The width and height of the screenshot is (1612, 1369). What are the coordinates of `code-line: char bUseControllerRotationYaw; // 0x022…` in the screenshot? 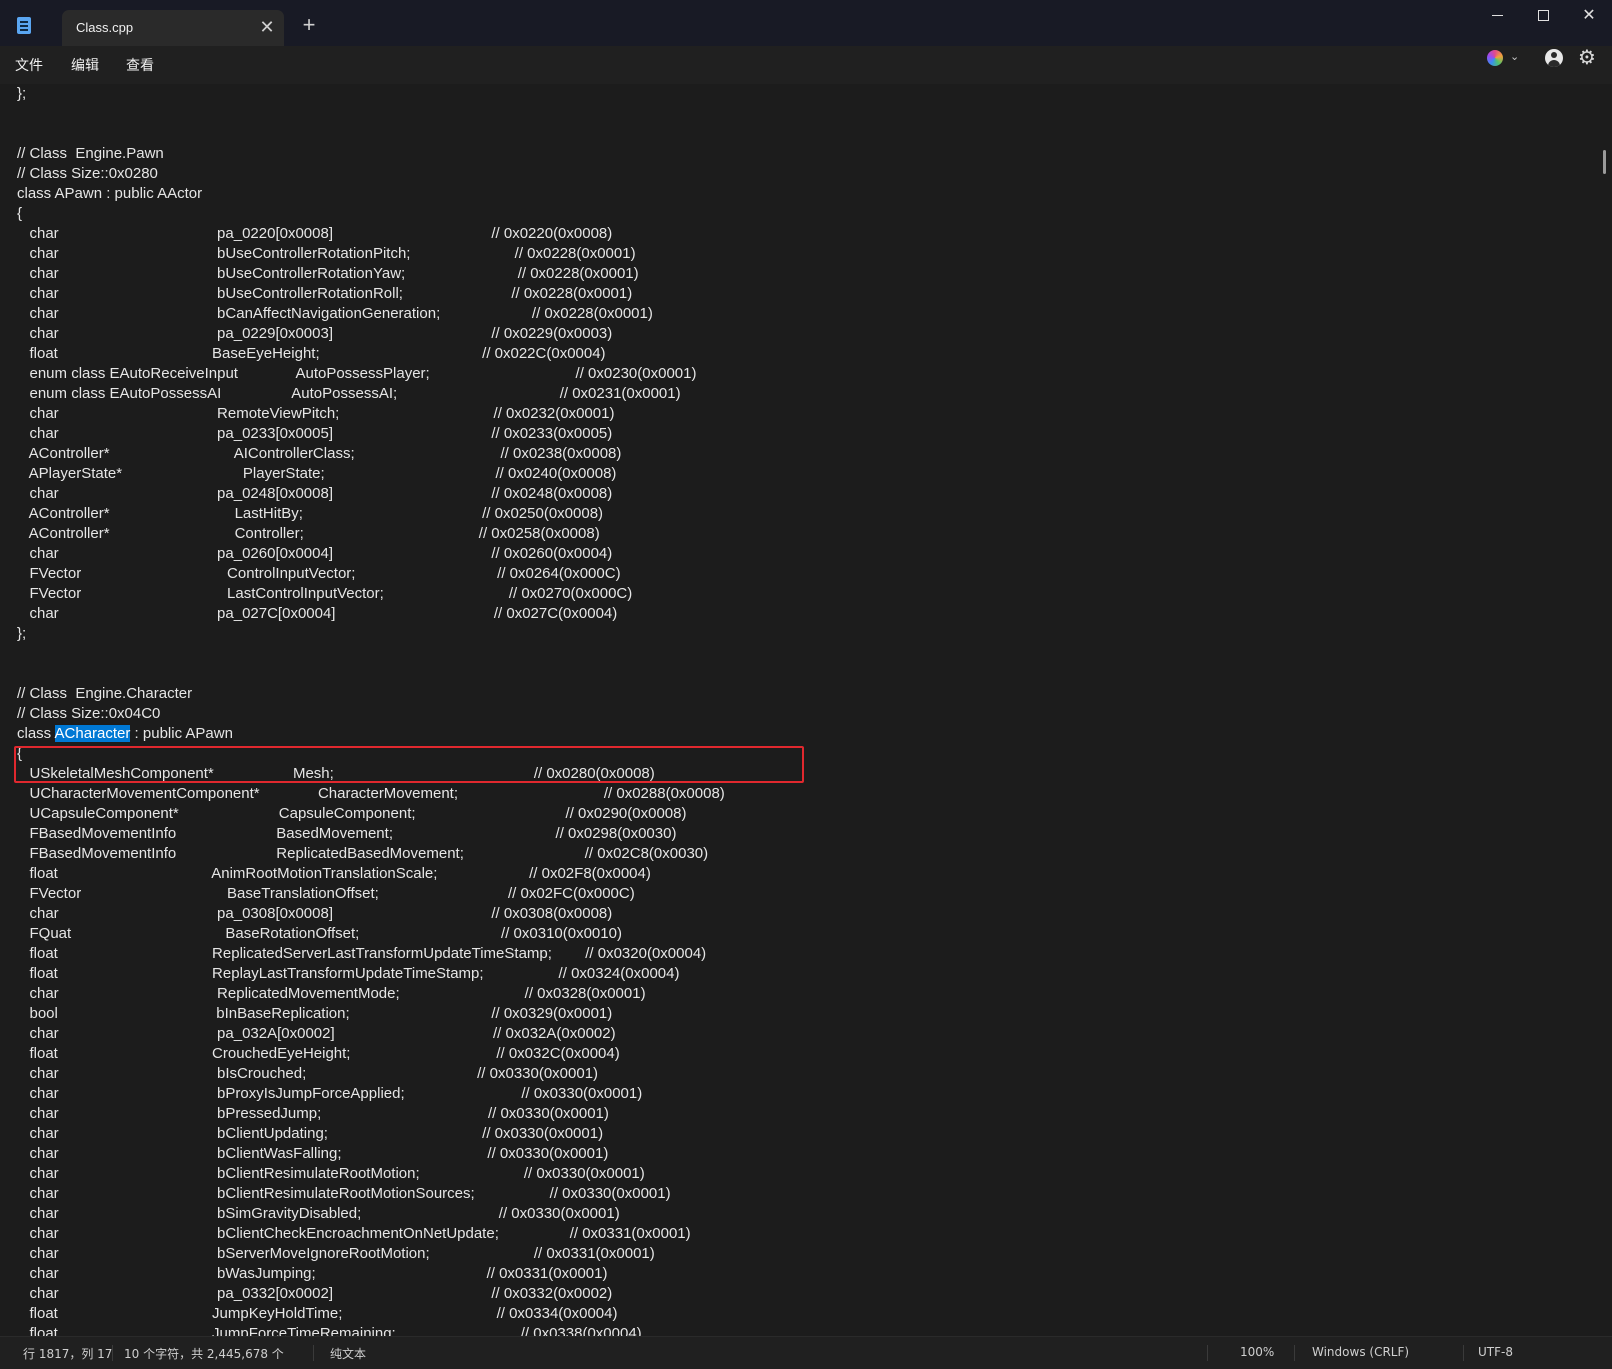 It's located at (328, 273).